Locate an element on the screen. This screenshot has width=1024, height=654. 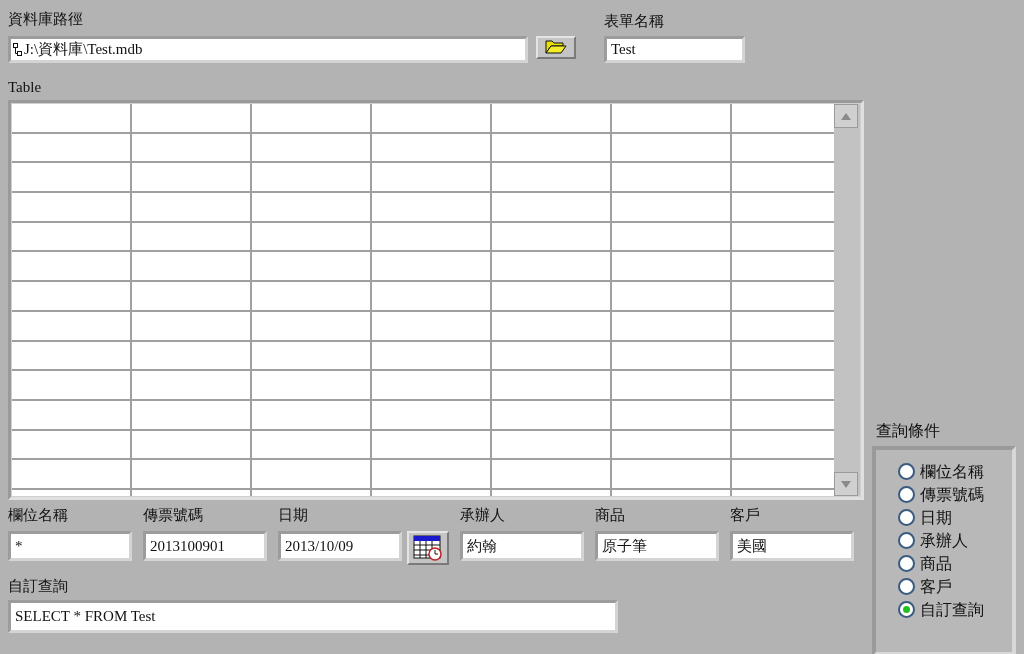
radio-option: 承辦人 is located at coordinates (933, 540).